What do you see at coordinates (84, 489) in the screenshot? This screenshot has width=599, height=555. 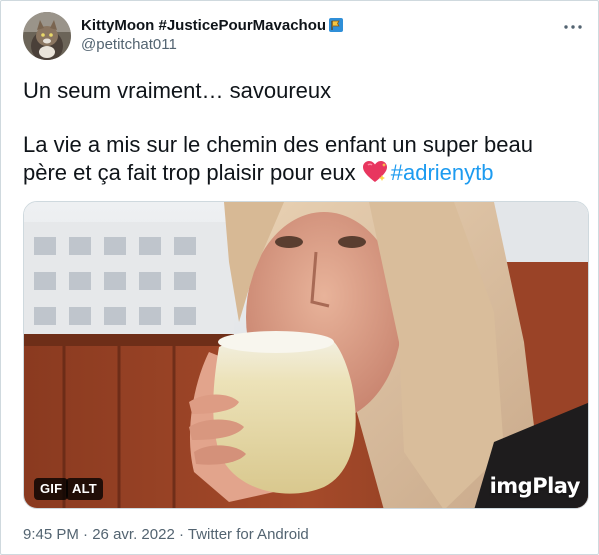 I see `alt-text-badge: ALT` at bounding box center [84, 489].